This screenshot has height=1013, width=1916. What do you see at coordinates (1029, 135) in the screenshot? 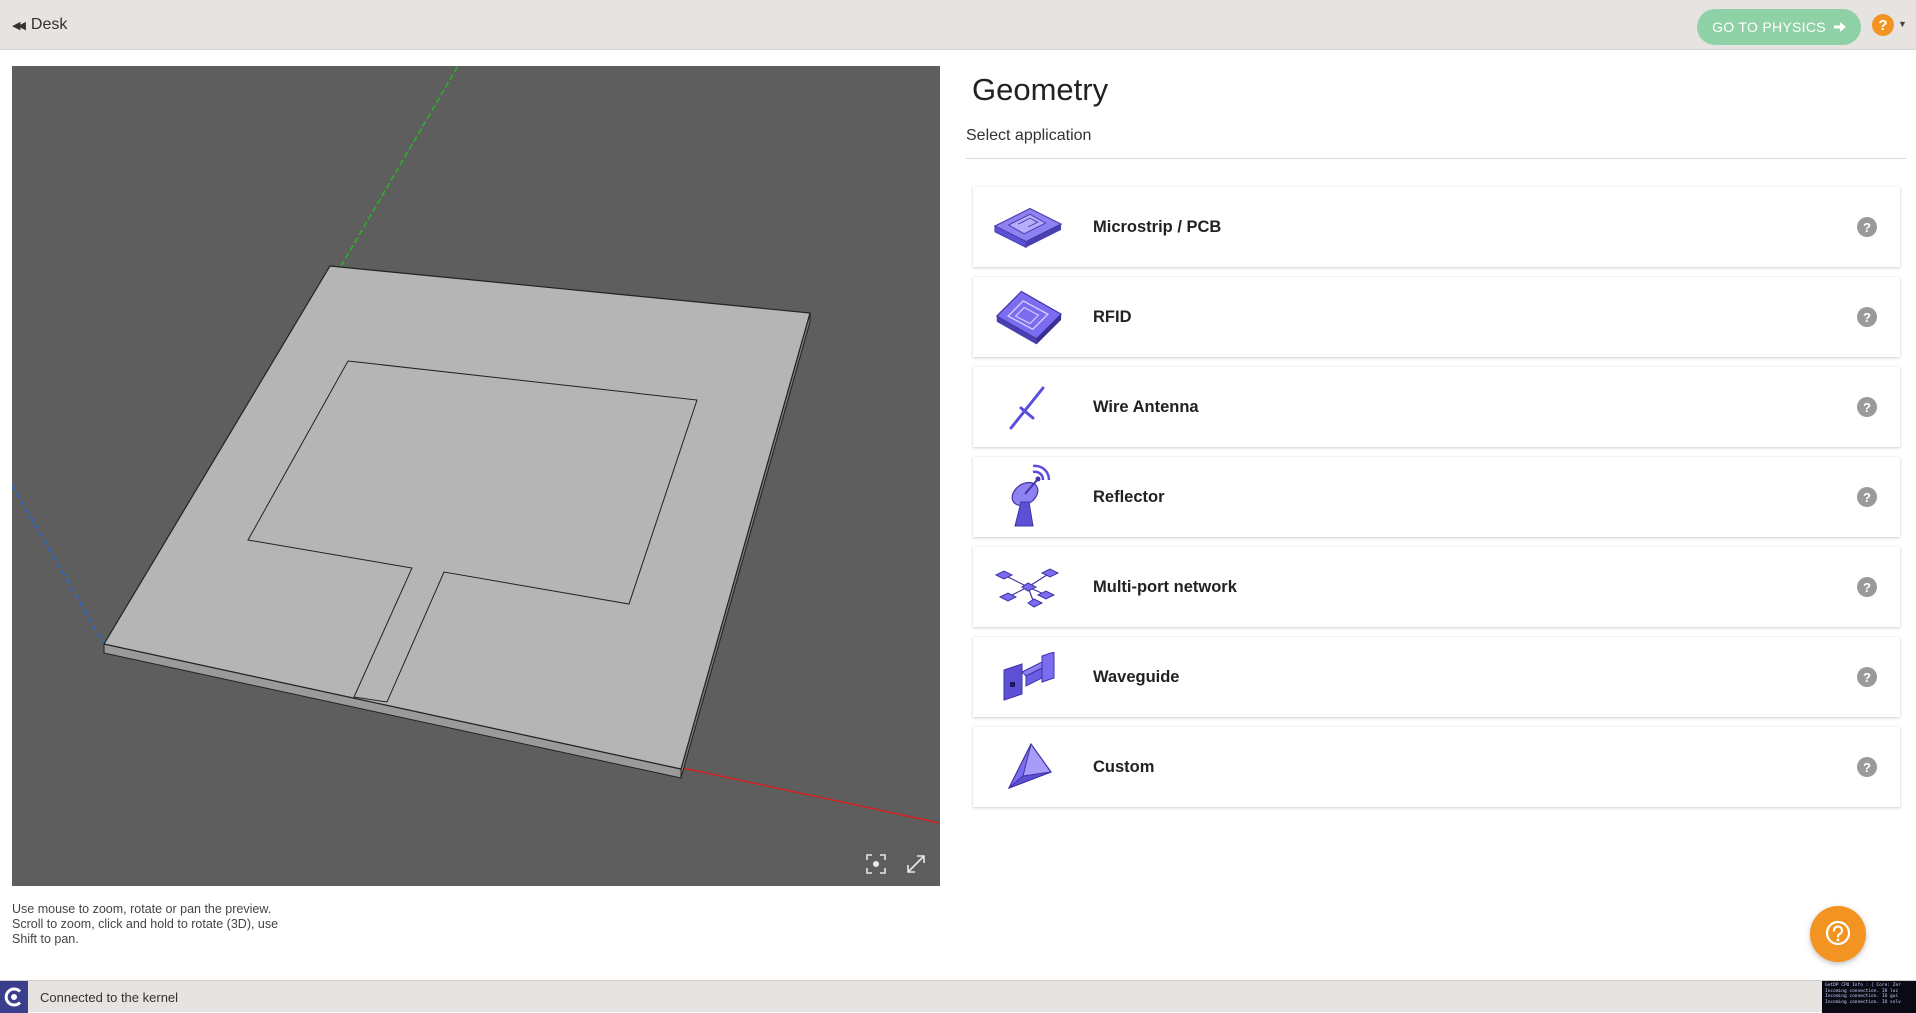
I see `section-subtitle: Select application` at bounding box center [1029, 135].